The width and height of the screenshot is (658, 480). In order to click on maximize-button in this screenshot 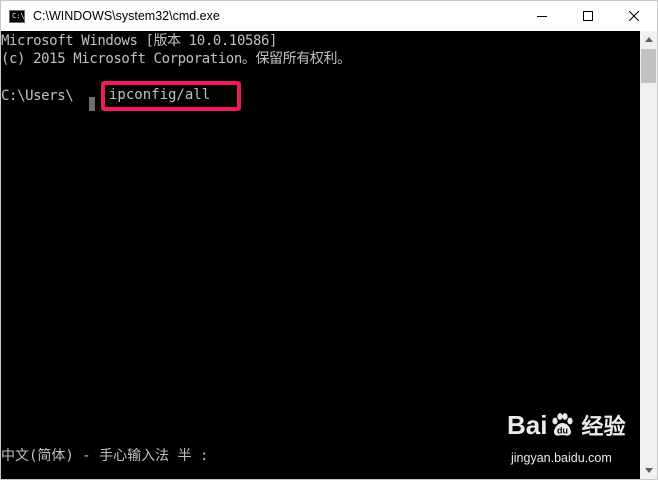, I will do `click(588, 16)`.